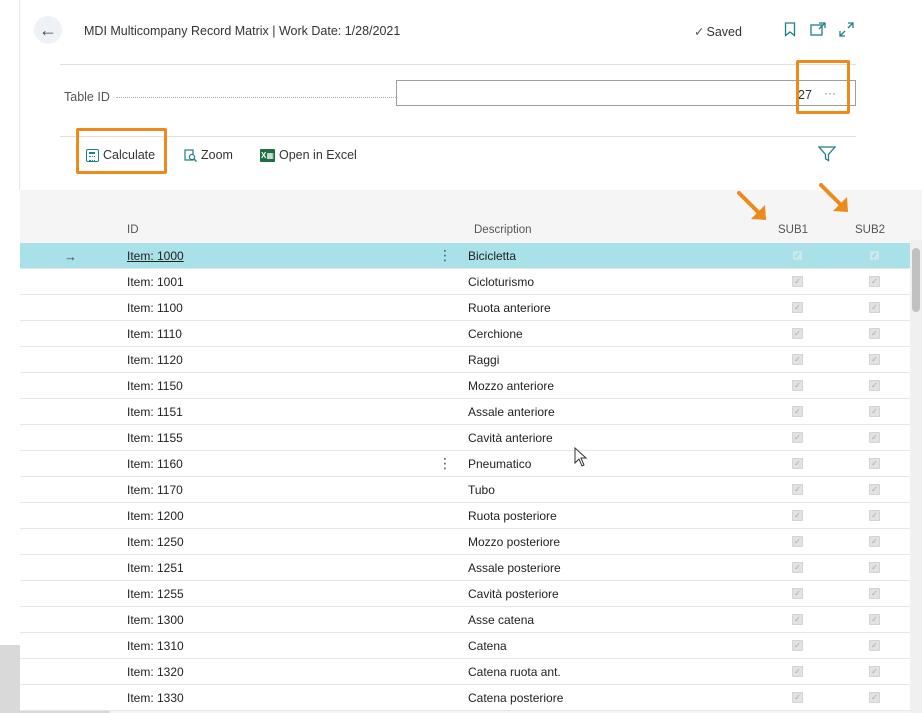  I want to click on back-button: ←, so click(48, 30).